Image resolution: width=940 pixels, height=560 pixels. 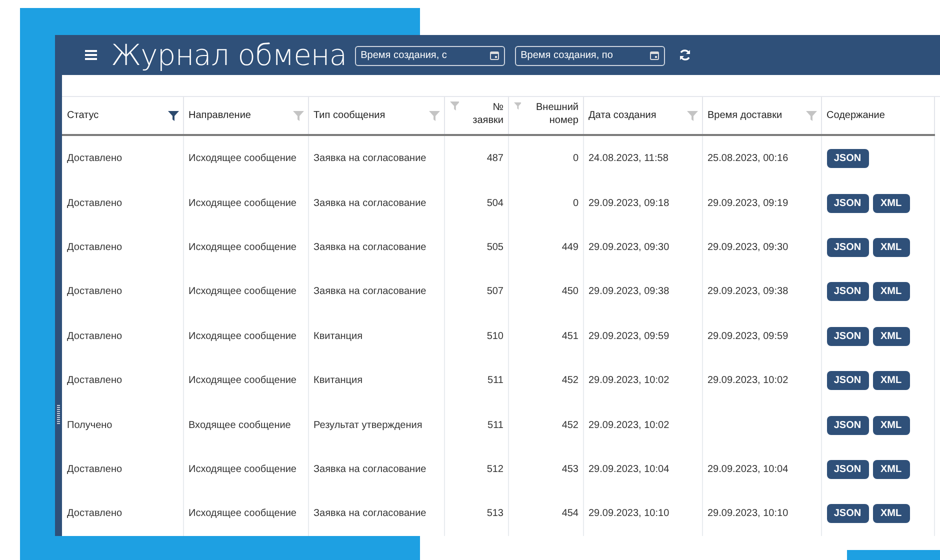 What do you see at coordinates (622, 116) in the screenshot?
I see `column-header: Дата создания` at bounding box center [622, 116].